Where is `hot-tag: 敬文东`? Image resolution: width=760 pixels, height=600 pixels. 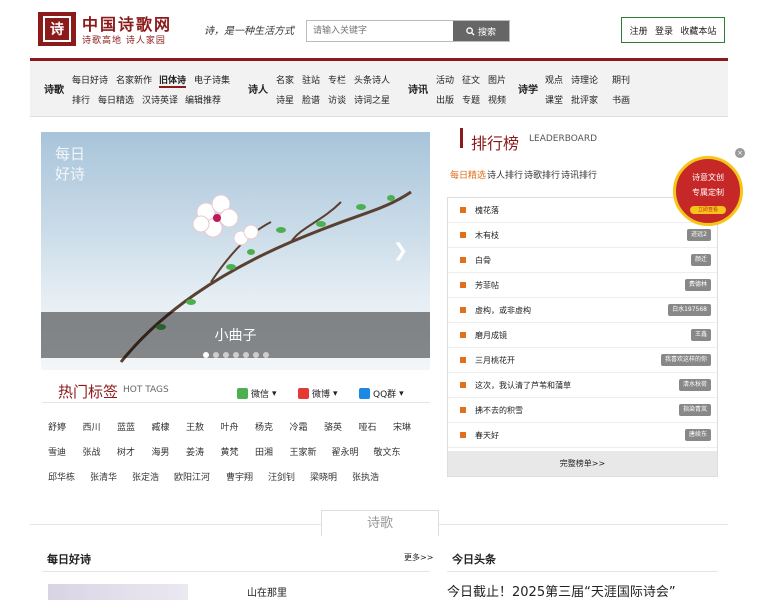
hot-tag: 敬文东 is located at coordinates (387, 451).